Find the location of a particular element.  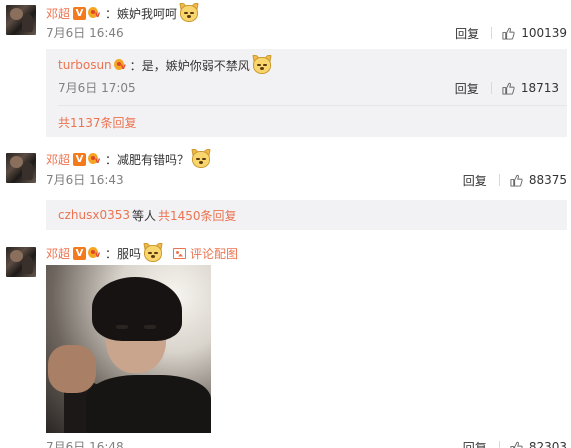

sub-reply-header: turbosun v ： 是，嫉妒你弱不禁风 is located at coordinates (165, 65).